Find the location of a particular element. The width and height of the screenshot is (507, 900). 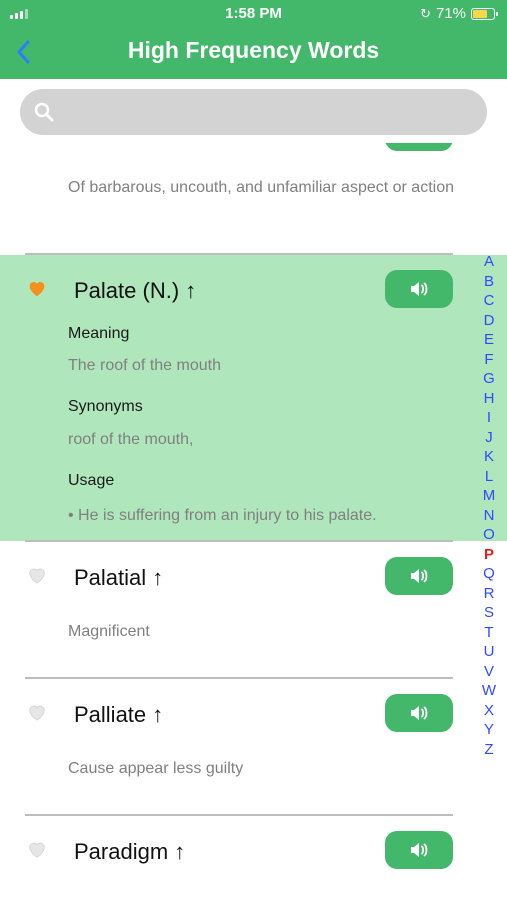

index-letter-g: G is located at coordinates (489, 379).